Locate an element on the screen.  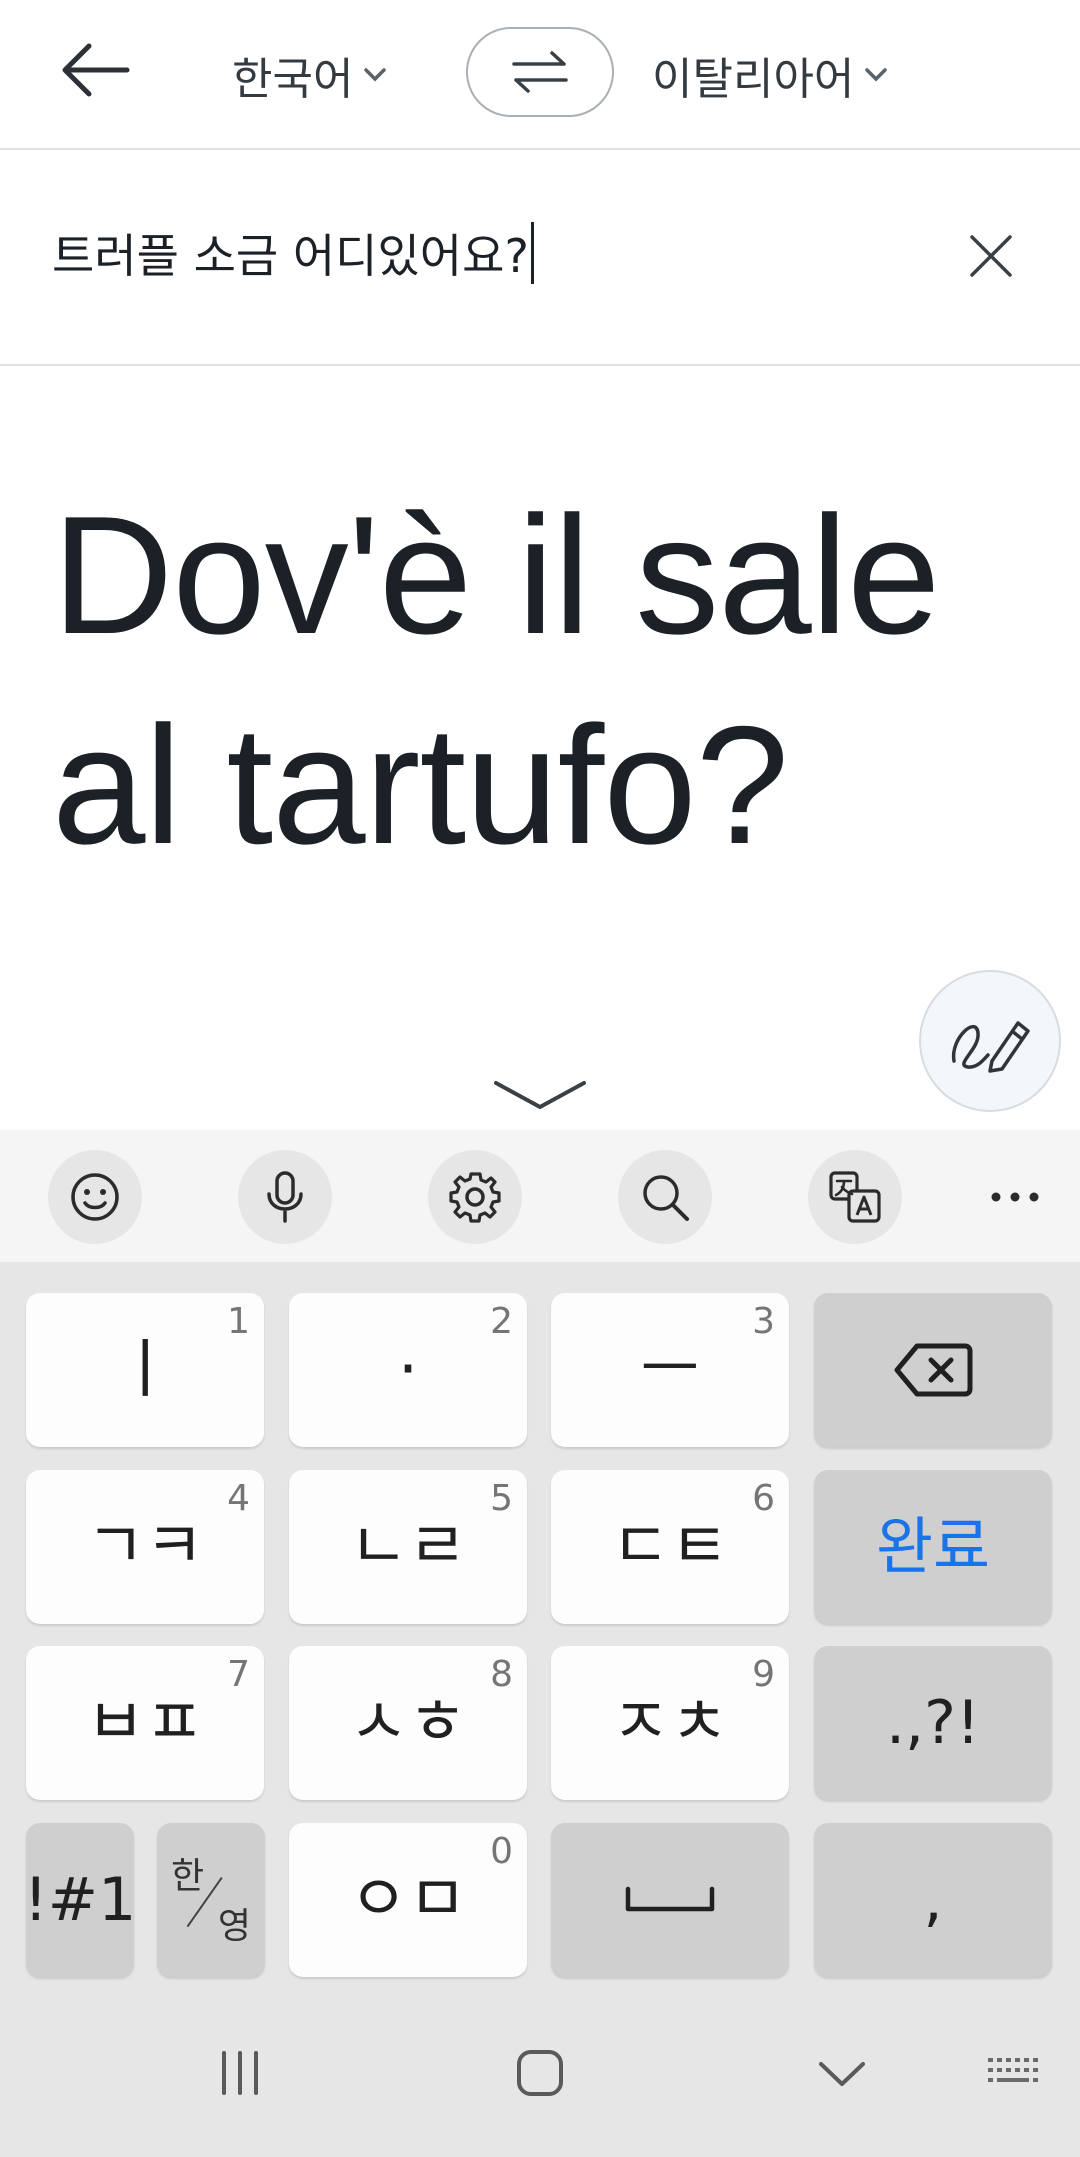
key-bieup-pieup: ㅂㅍ 7 is located at coordinates (145, 1723).